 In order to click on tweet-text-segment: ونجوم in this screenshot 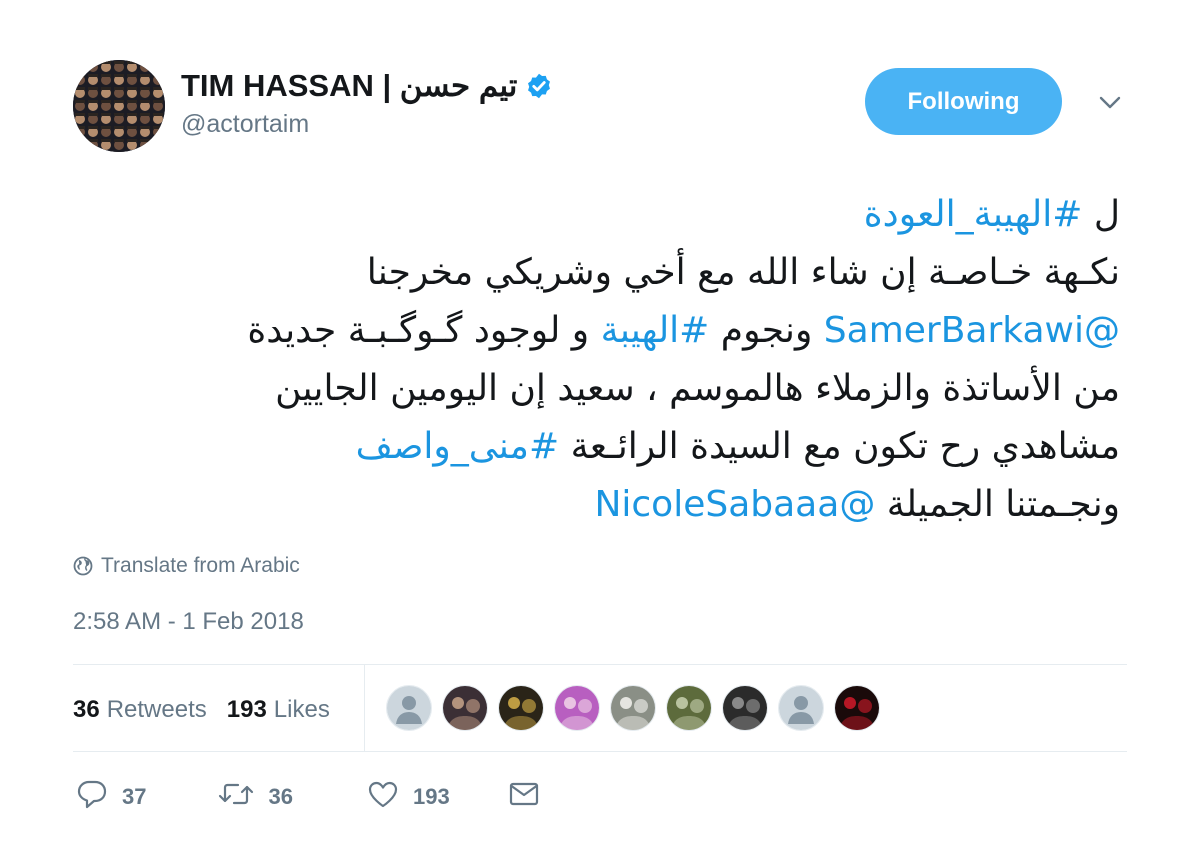, I will do `click(766, 330)`.